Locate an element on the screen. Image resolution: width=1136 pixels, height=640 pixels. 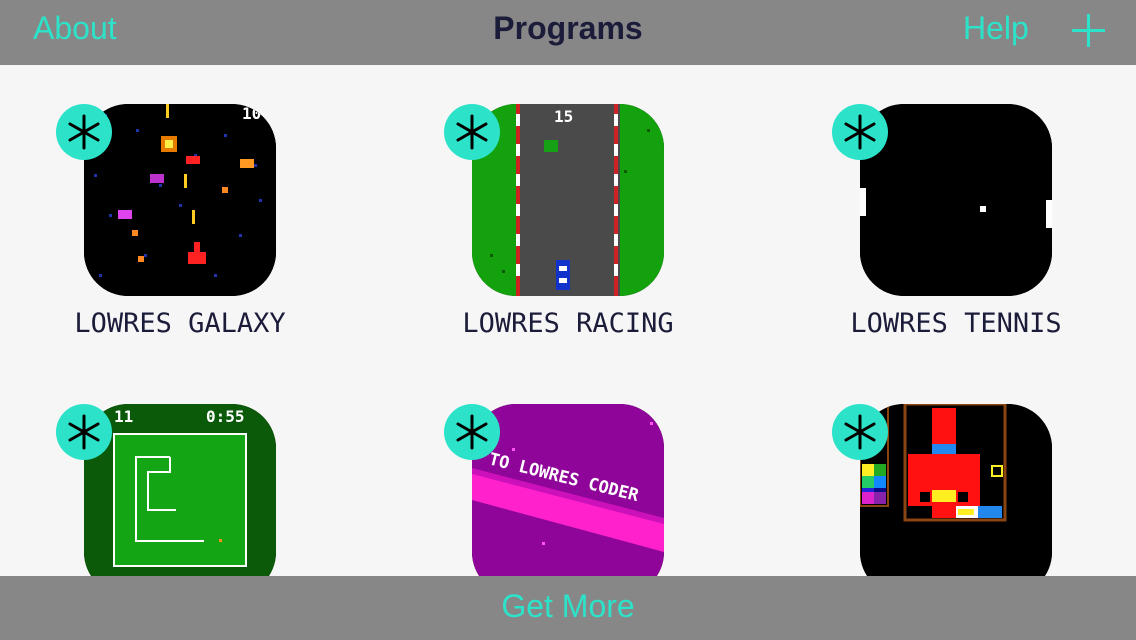
help-button: Help is located at coordinates (996, 28).